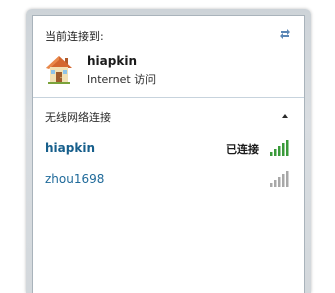 The image size is (335, 293). I want to click on network-name: zhou1698, so click(75, 179).